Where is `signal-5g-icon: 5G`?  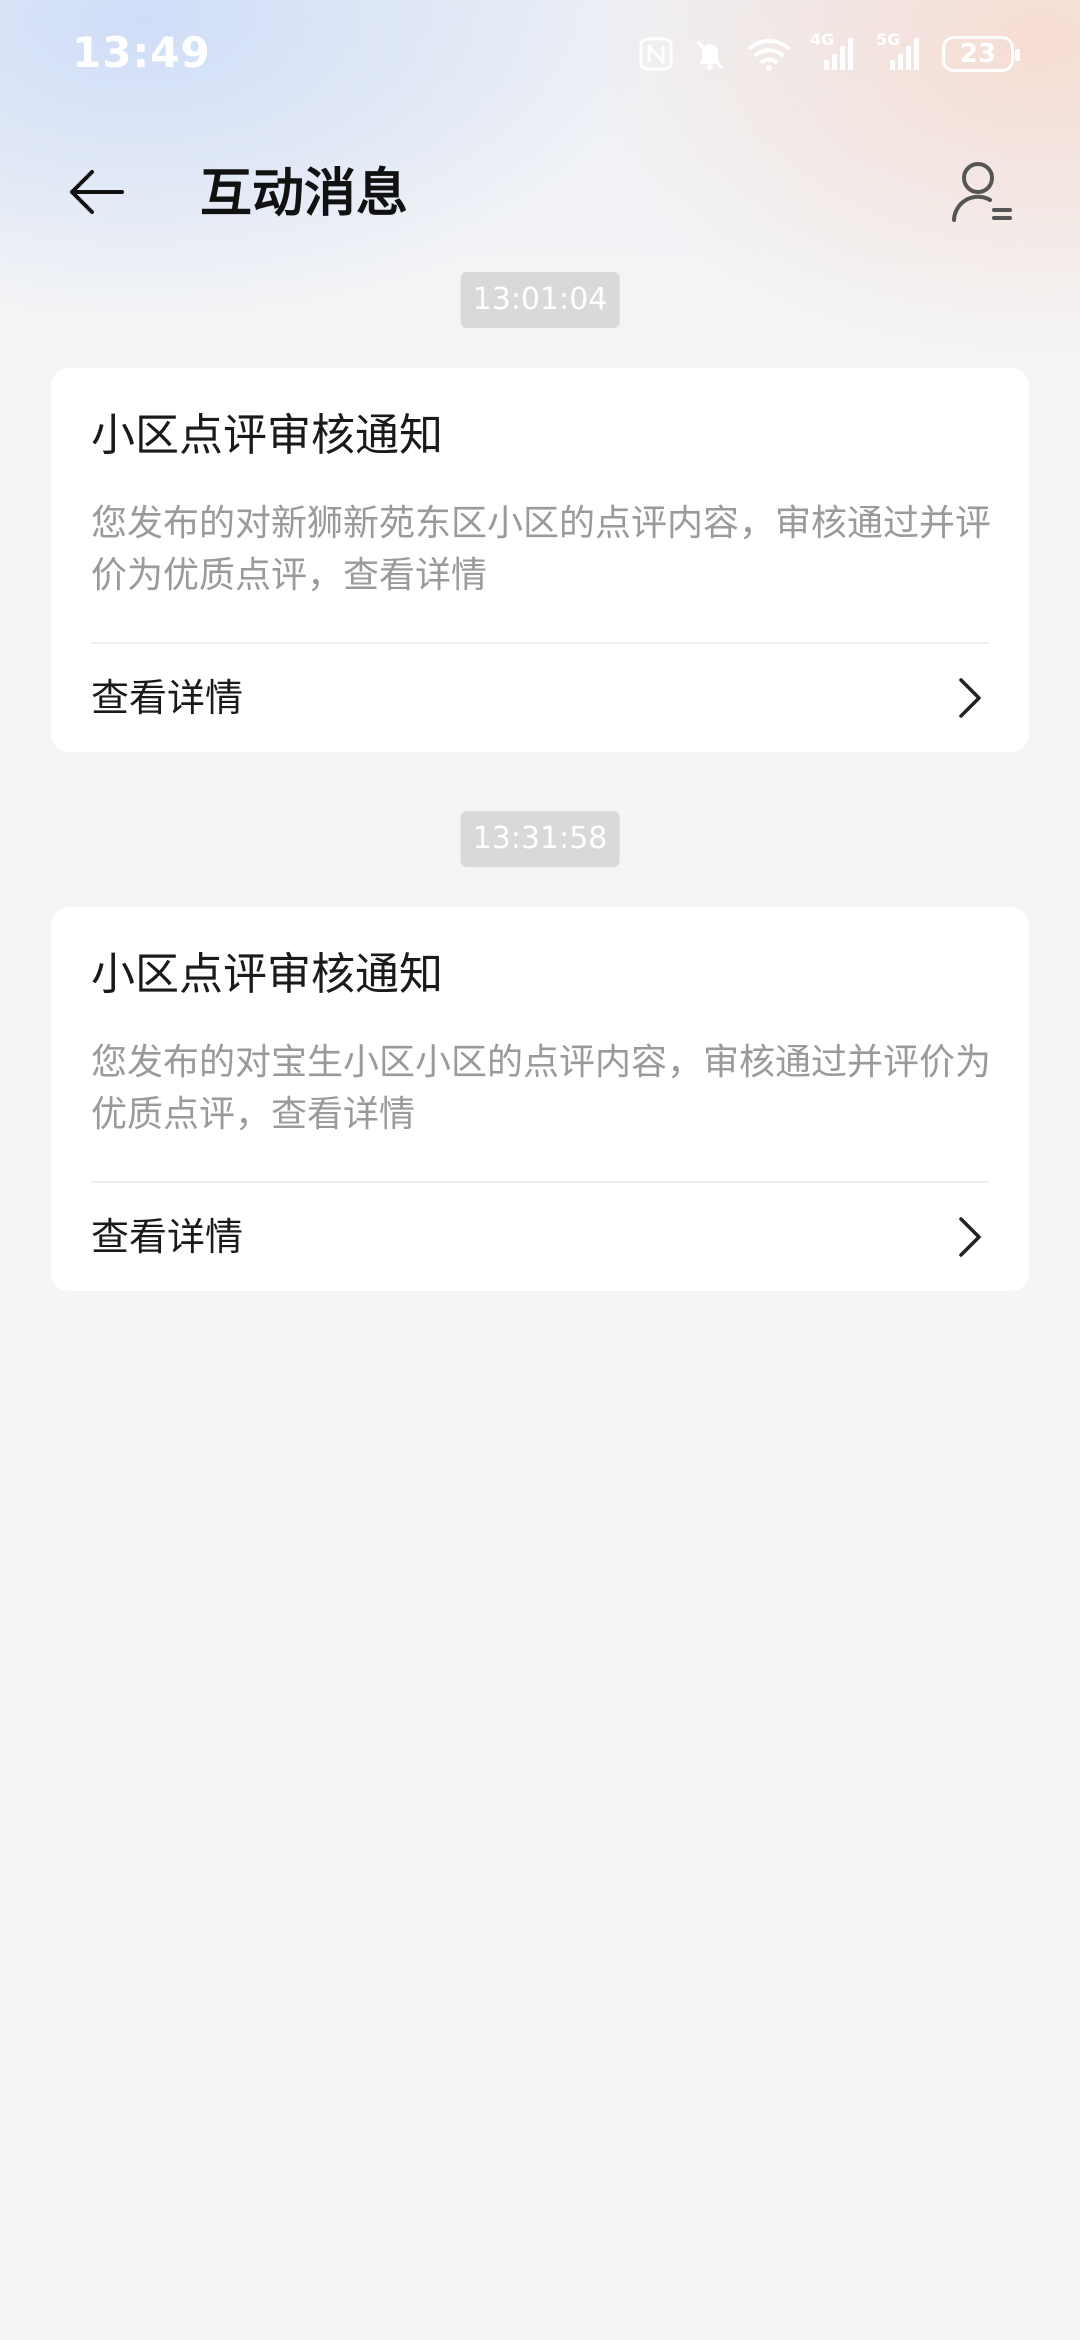
signal-5g-icon: 5G is located at coordinates (900, 51).